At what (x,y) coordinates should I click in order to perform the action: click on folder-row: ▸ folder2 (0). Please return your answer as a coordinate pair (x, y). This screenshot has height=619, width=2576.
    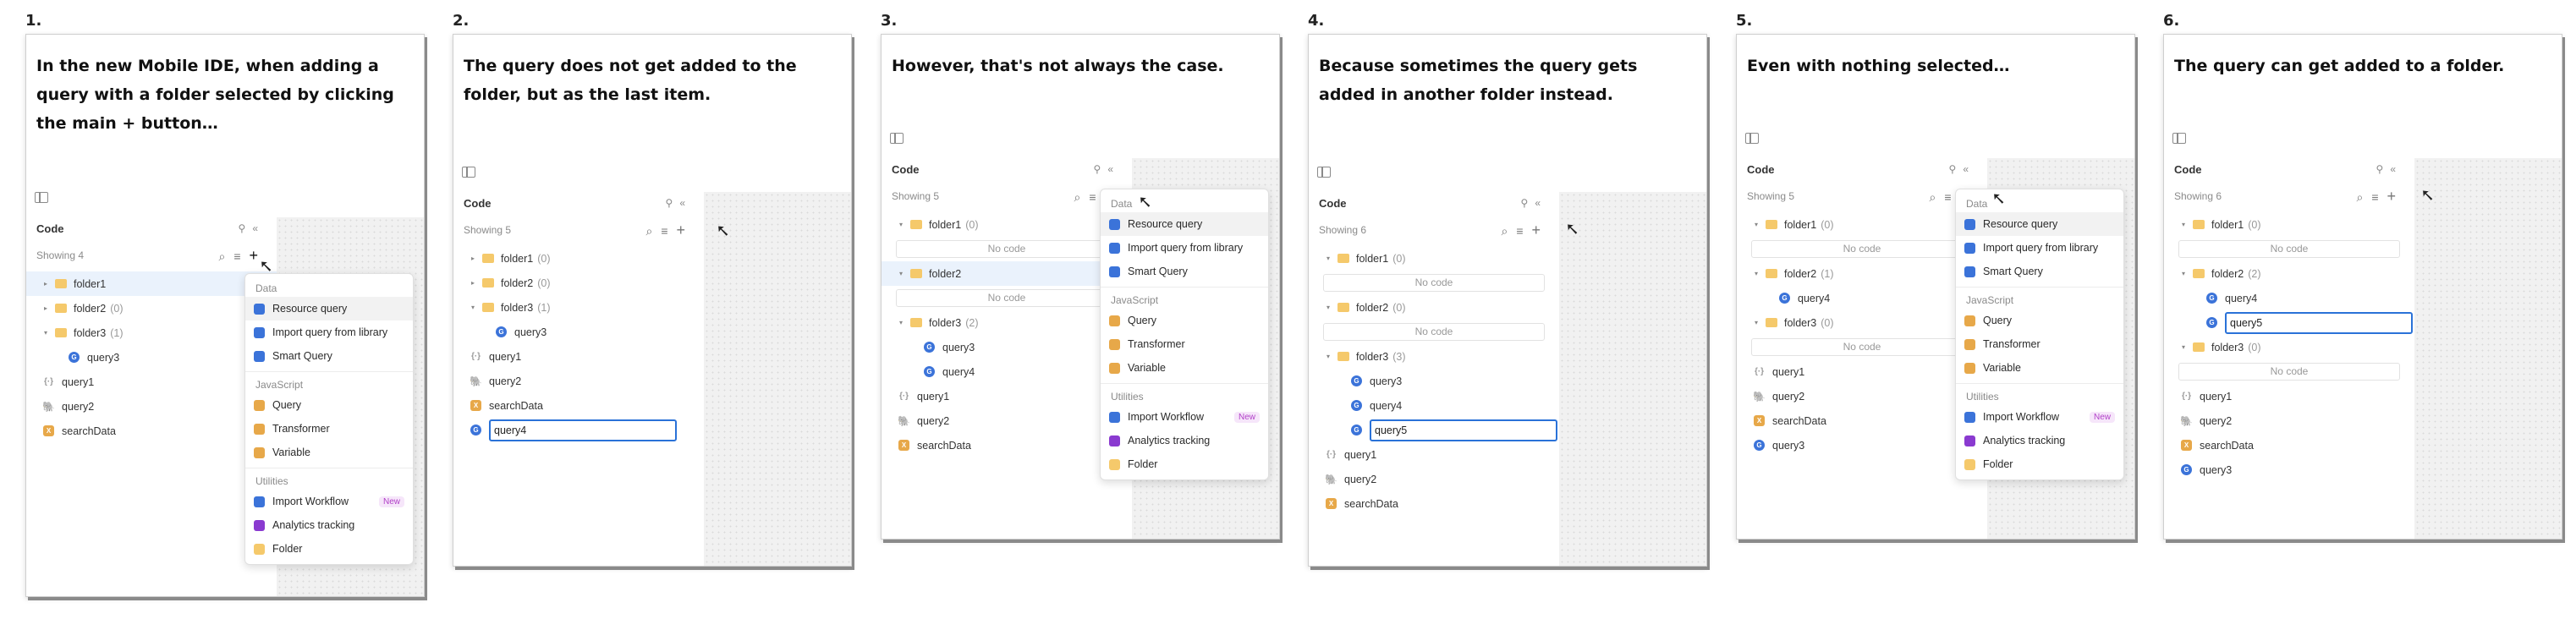
    Looking at the image, I should click on (151, 308).